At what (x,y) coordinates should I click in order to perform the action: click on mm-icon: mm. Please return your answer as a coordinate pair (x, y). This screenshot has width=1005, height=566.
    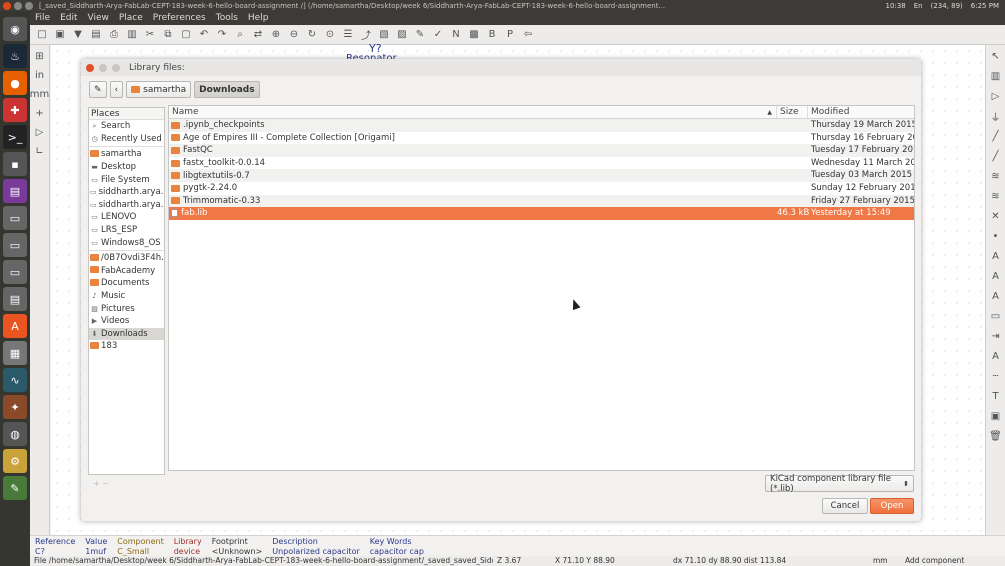
    Looking at the image, I should click on (39, 94).